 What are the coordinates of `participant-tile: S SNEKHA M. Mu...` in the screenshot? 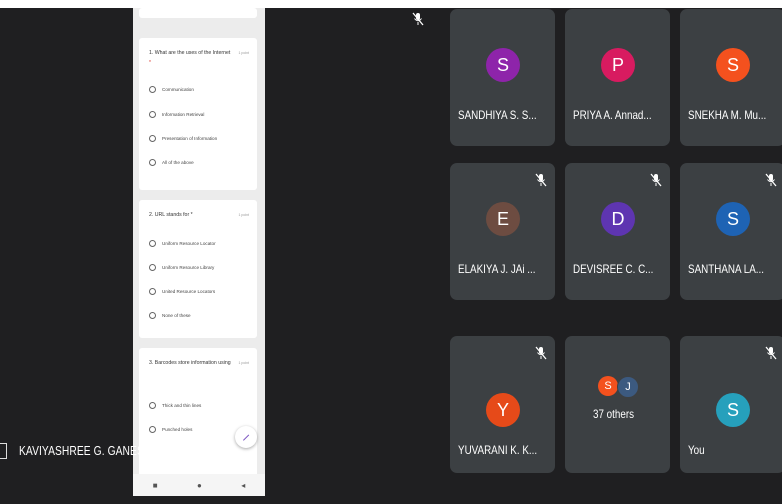 It's located at (731, 77).